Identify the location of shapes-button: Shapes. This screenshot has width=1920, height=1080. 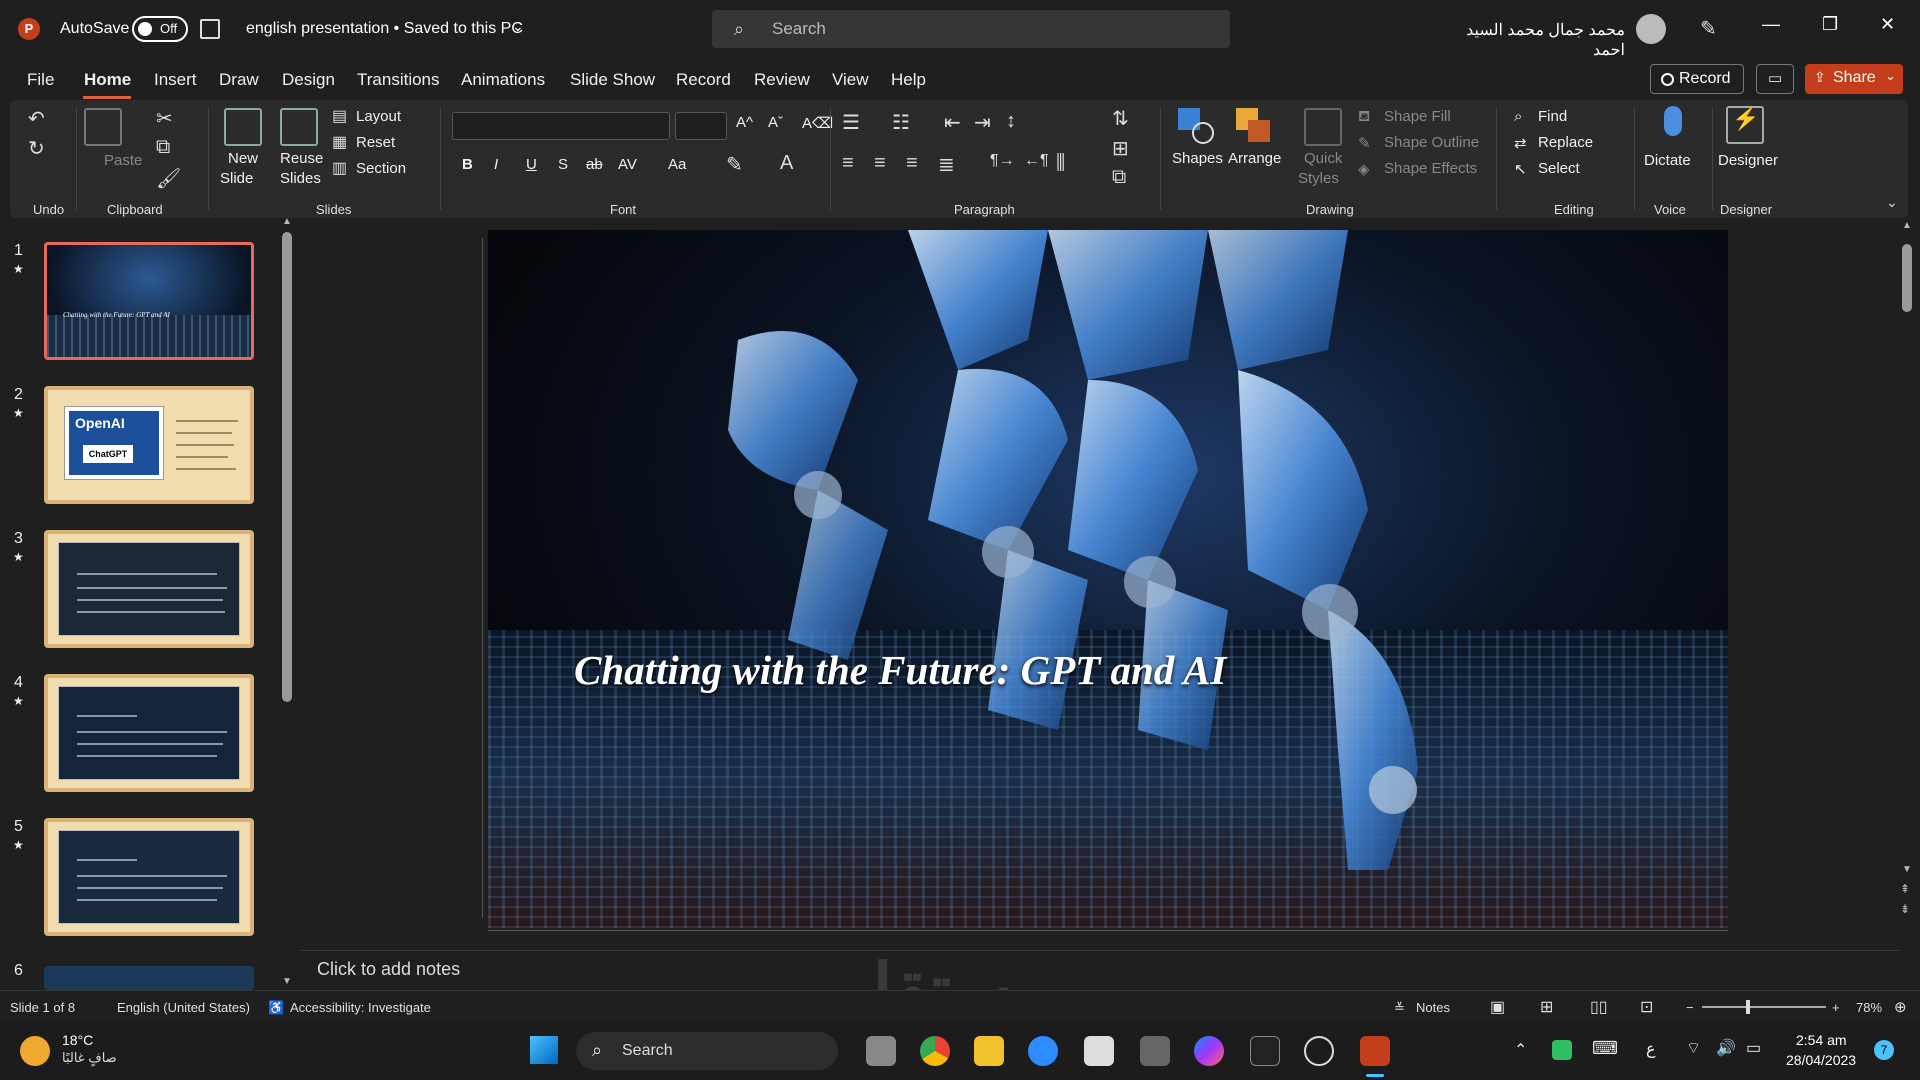
(1197, 158).